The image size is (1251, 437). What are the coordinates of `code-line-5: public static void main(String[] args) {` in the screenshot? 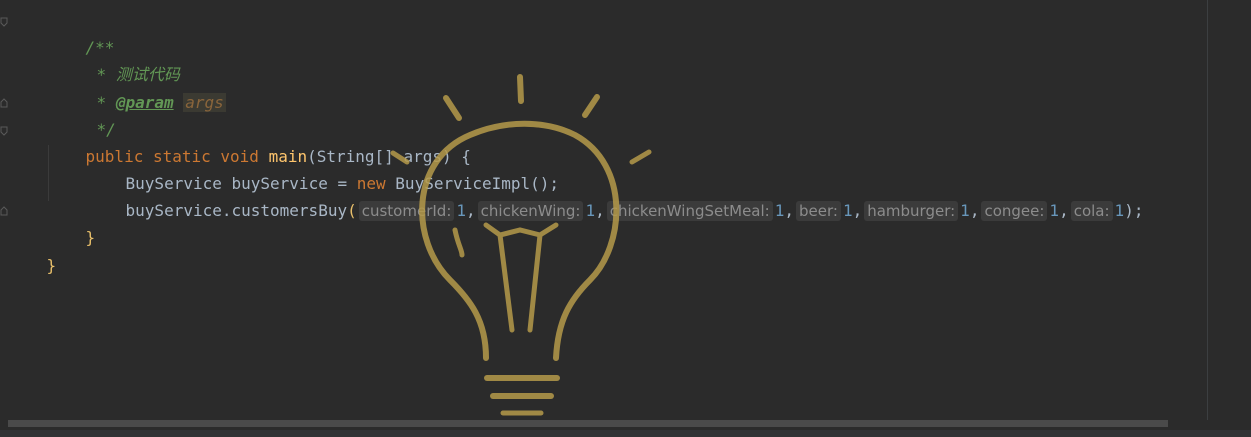 It's located at (259, 142).